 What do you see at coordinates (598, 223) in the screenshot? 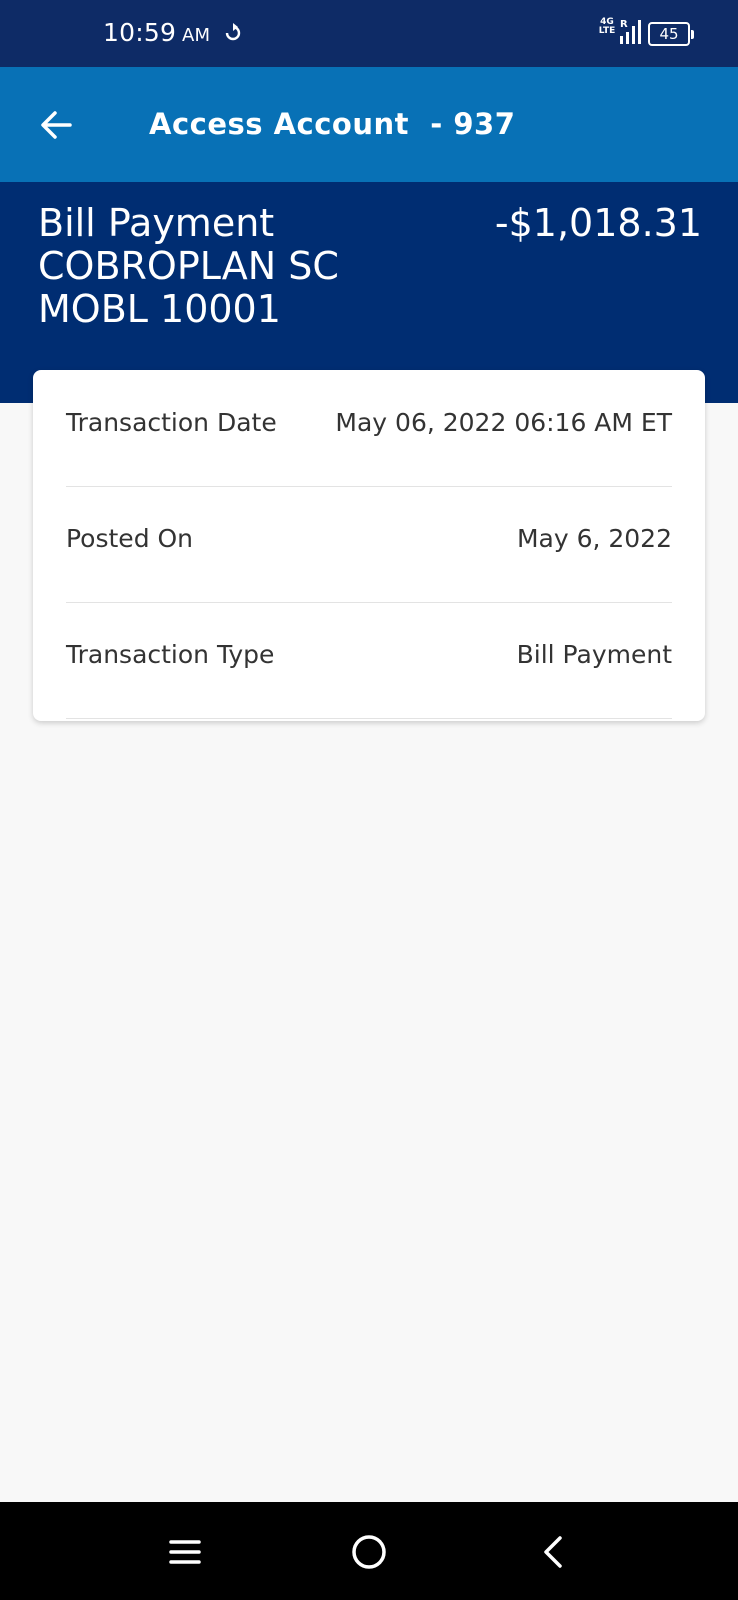
I see `transaction-amount: -$1,018.31` at bounding box center [598, 223].